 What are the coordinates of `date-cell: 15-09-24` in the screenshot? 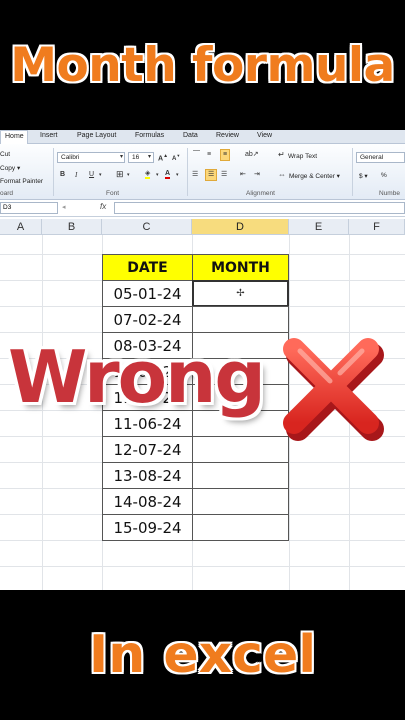 It's located at (147, 527).